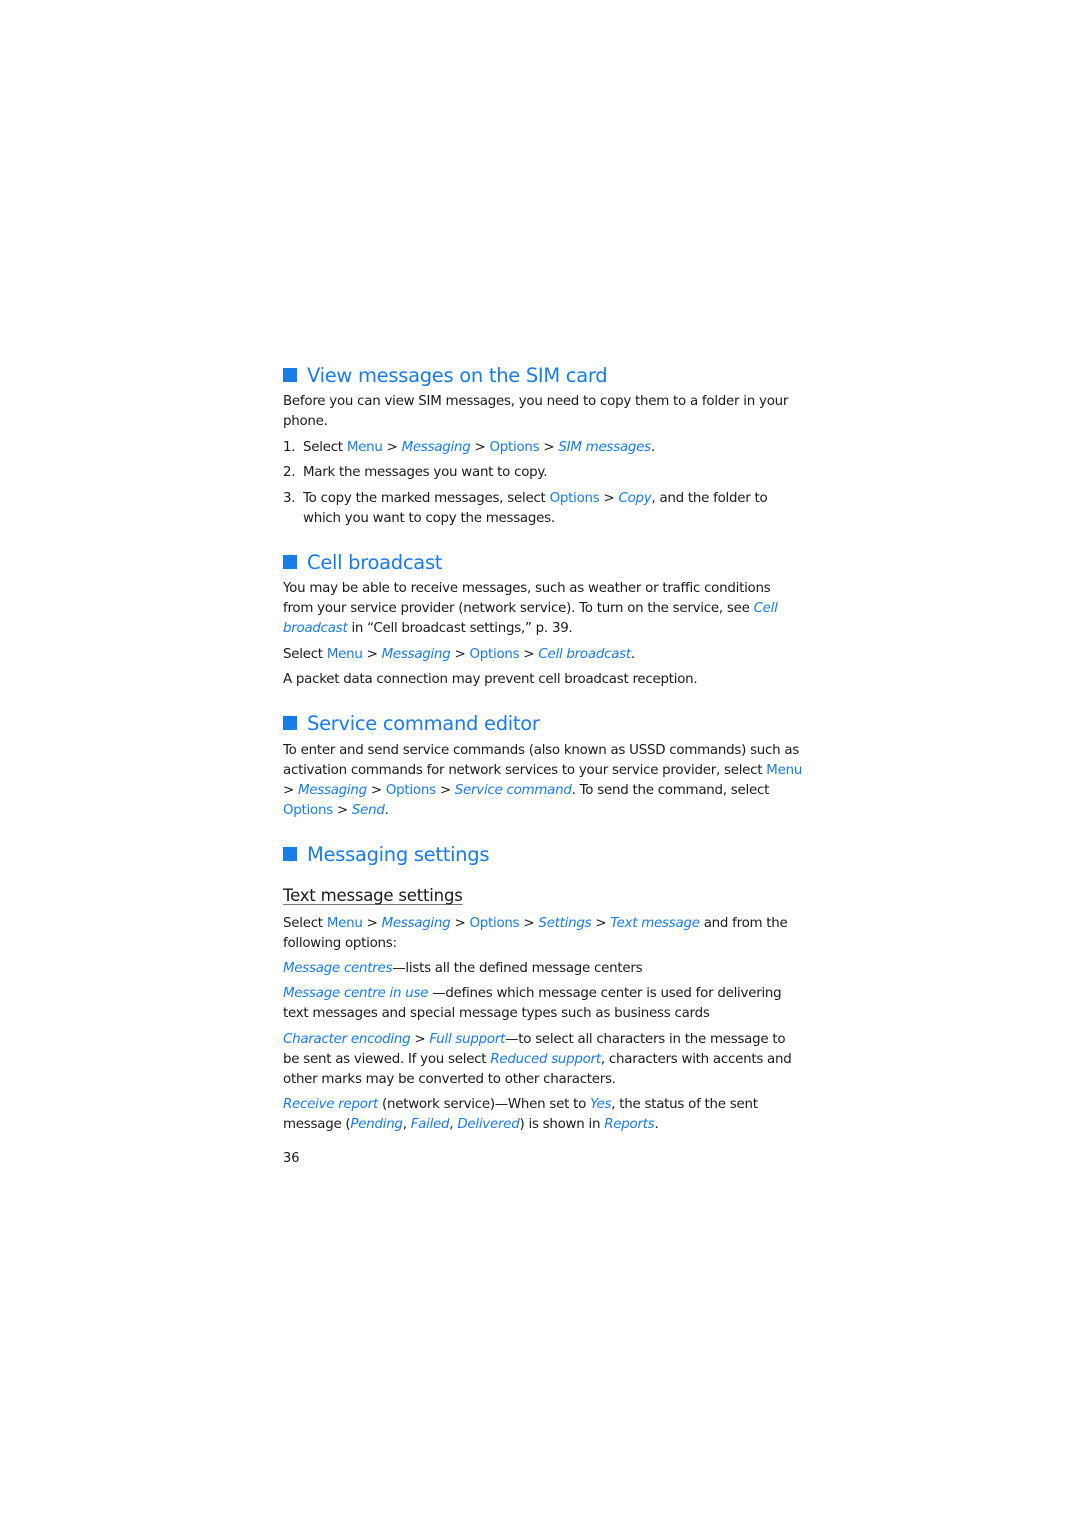 The image size is (1080, 1528). What do you see at coordinates (545, 1059) in the screenshot?
I see `reduced-support-link: Reduced support` at bounding box center [545, 1059].